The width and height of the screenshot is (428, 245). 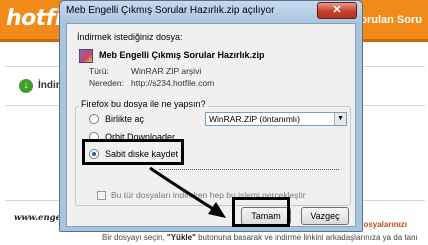 What do you see at coordinates (261, 212) in the screenshot?
I see `highlight-ok-button` at bounding box center [261, 212].